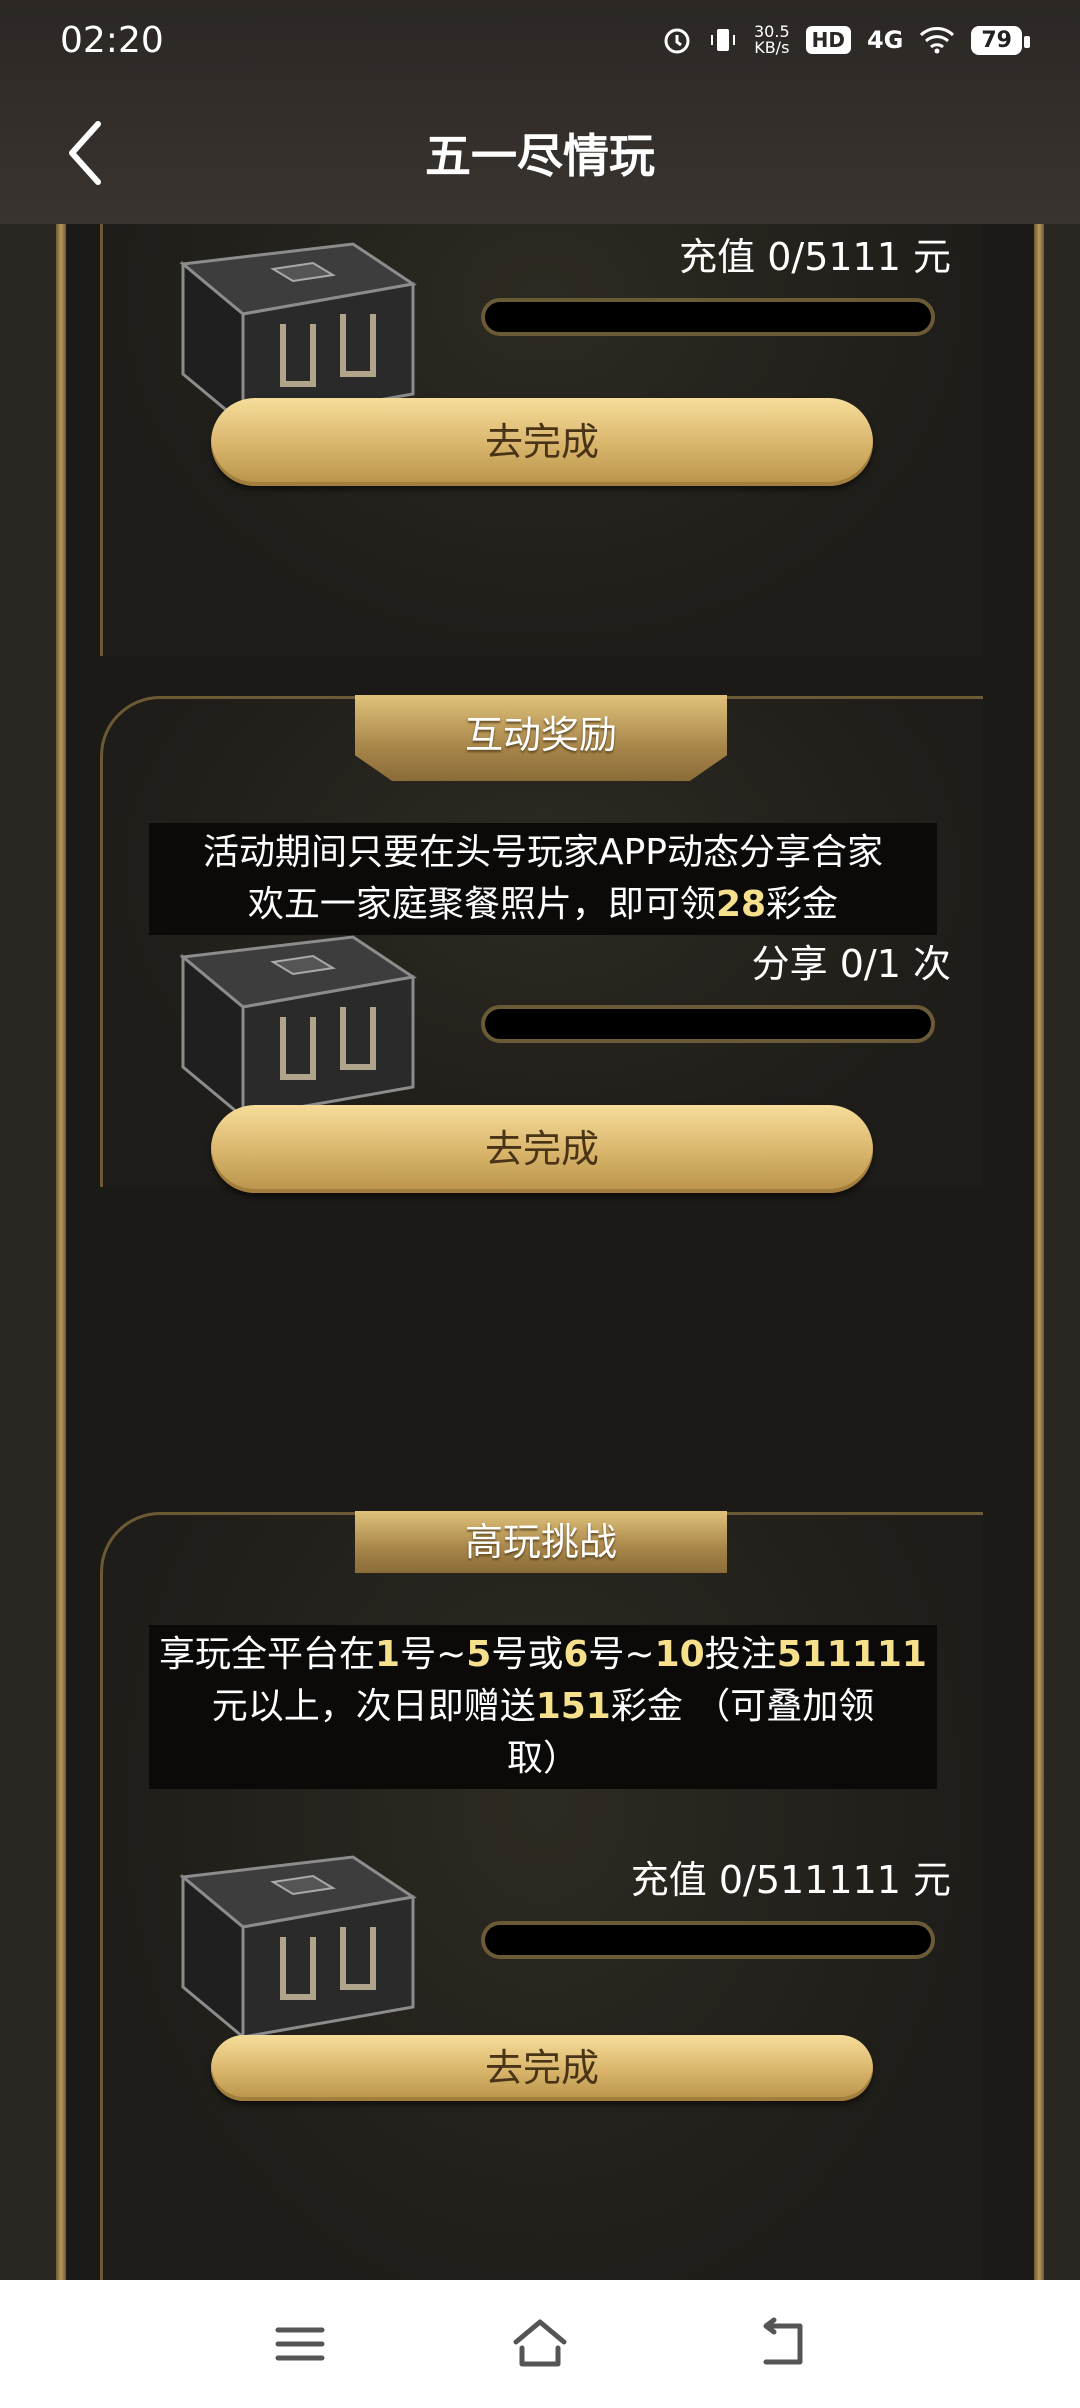 This screenshot has width=1080, height=2408. I want to click on desc-part: 号或, so click(527, 1654).